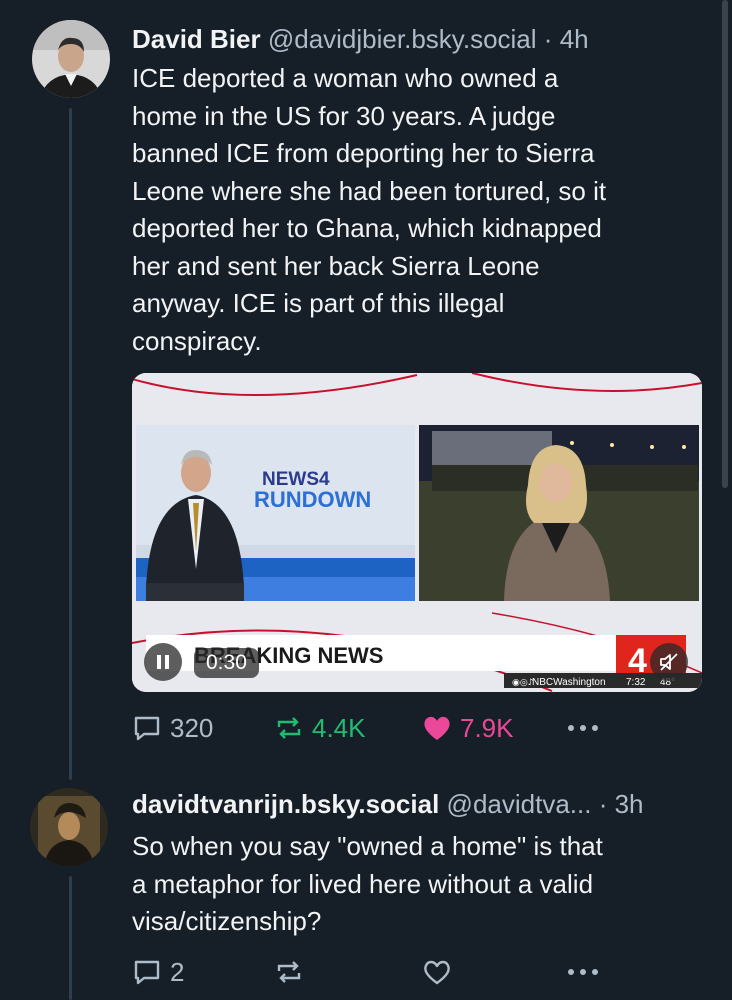 The image size is (732, 1000). I want to click on post-header: David Bier @davidjbier.bsky.social · 4h, so click(360, 39).